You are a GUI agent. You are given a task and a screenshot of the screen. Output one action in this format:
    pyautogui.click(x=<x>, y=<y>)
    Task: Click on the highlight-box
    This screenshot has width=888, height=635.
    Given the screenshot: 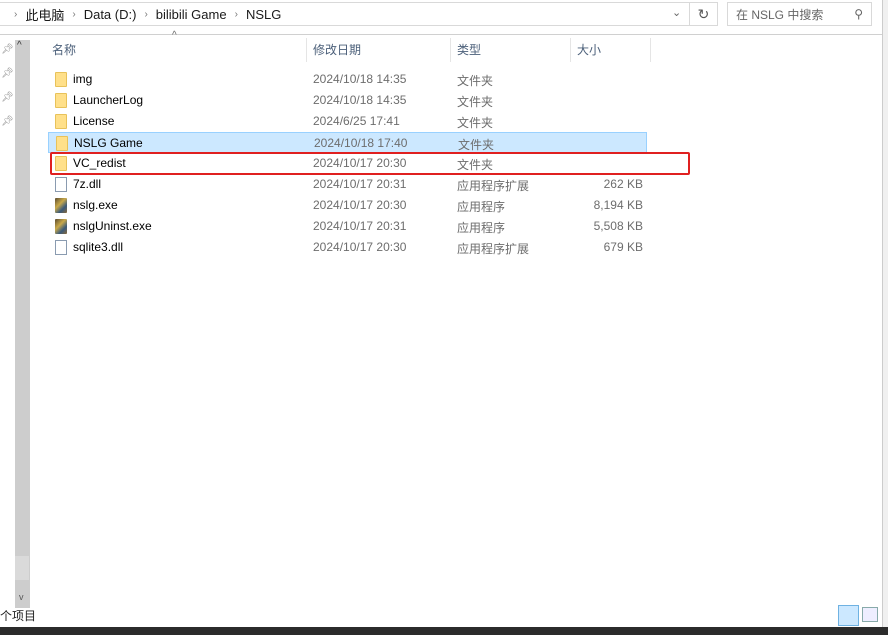 What is the action you would take?
    pyautogui.click(x=370, y=163)
    